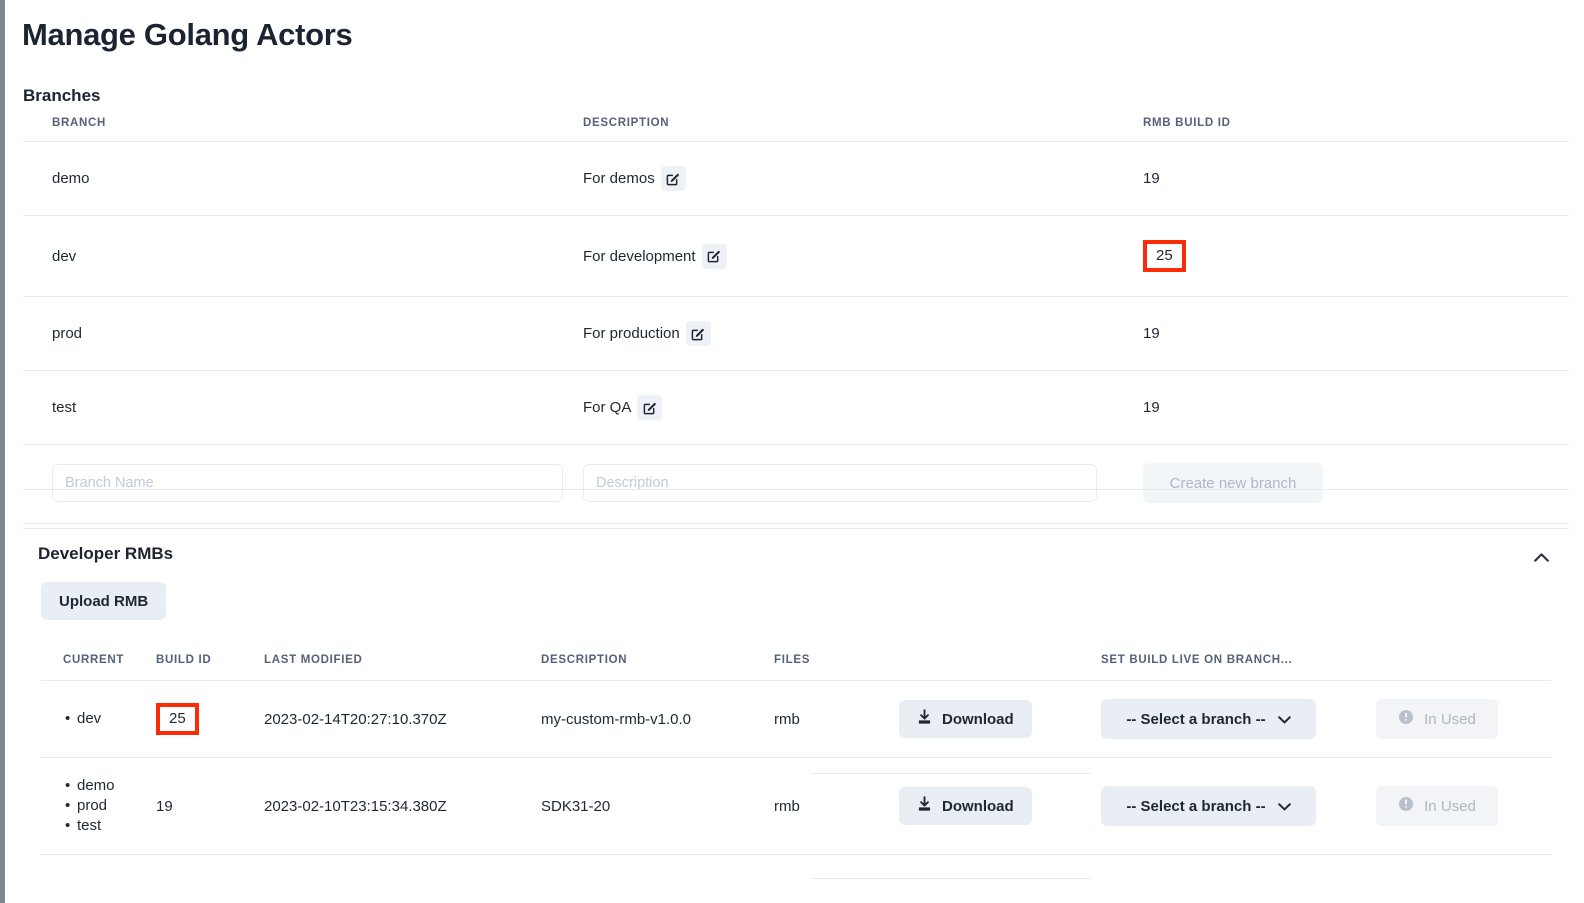 This screenshot has height=903, width=1584. I want to click on branch-name-cell: test, so click(303, 407).